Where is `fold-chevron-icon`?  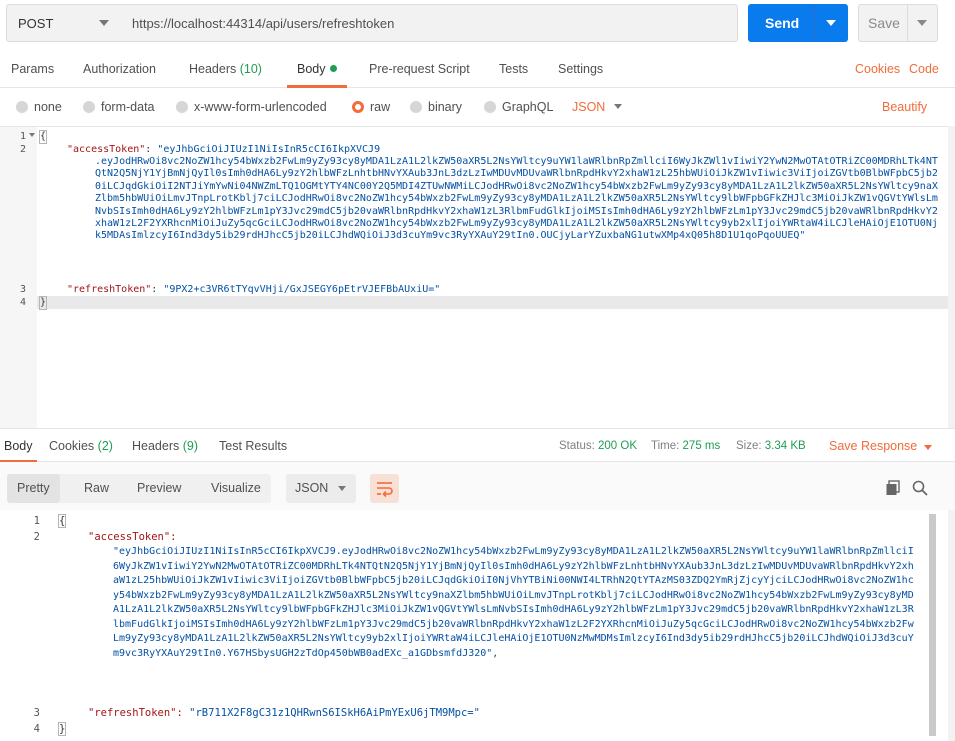
fold-chevron-icon is located at coordinates (32, 135).